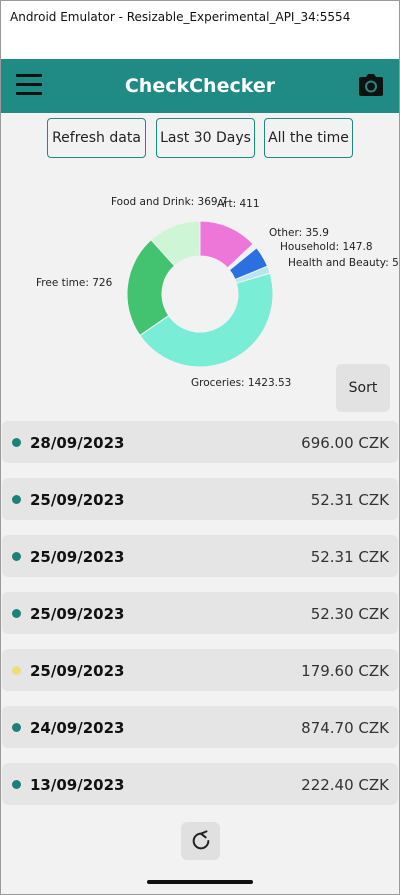 The width and height of the screenshot is (400, 895). I want to click on receipt-row: 13/09/2023 222.40 CZK, so click(200, 784).